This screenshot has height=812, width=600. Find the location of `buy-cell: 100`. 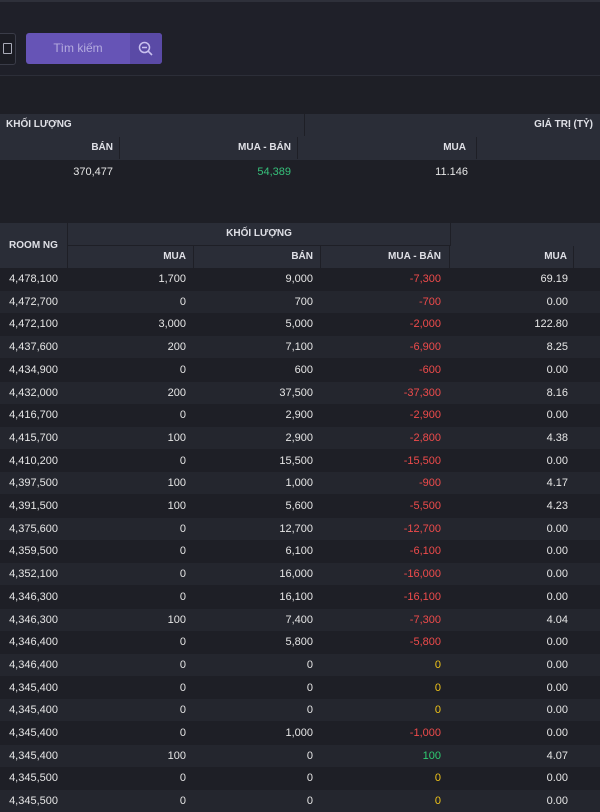

buy-cell: 100 is located at coordinates (176, 755).